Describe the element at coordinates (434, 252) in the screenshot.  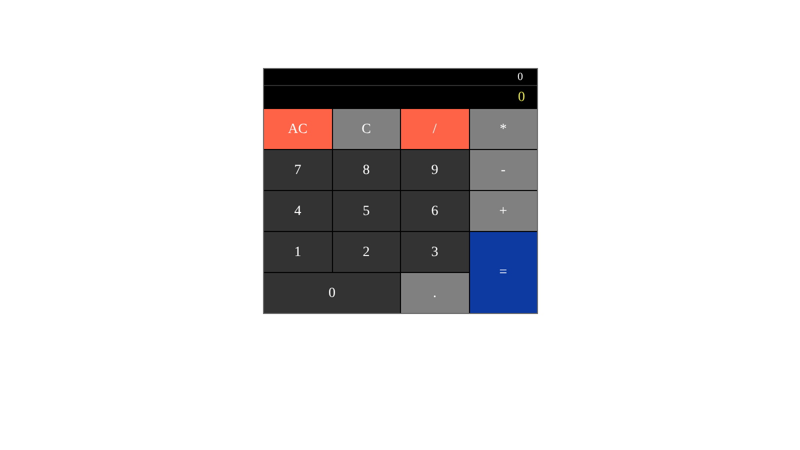
I see `digit-key: 3` at that location.